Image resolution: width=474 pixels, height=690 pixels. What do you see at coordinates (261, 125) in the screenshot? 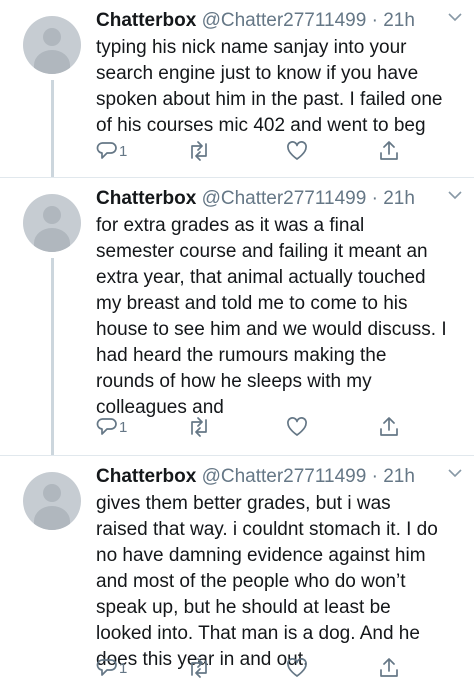
I see `tweet-text-line: of his courses mic 402 and went to beg` at bounding box center [261, 125].